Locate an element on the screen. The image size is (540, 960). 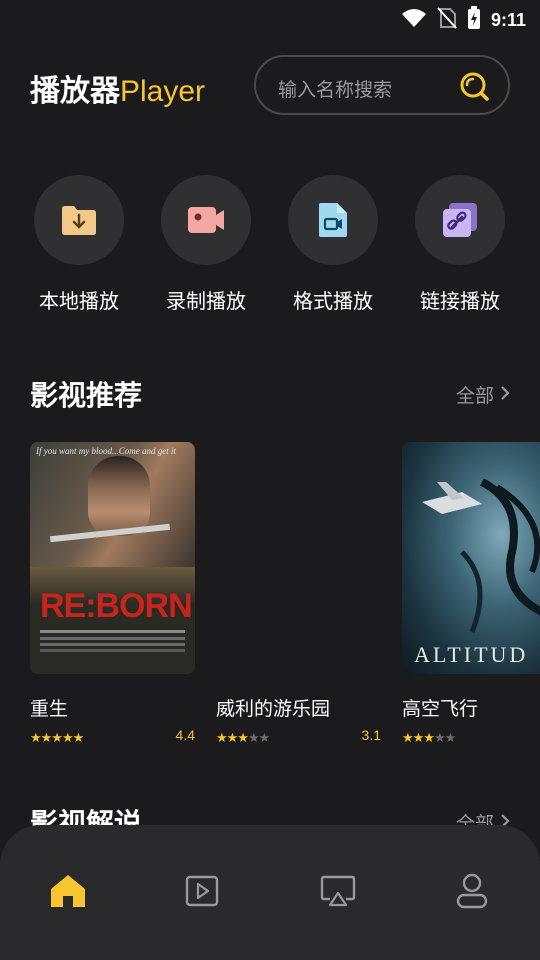
movie-title: 威利的游乐园 is located at coordinates (273, 709).